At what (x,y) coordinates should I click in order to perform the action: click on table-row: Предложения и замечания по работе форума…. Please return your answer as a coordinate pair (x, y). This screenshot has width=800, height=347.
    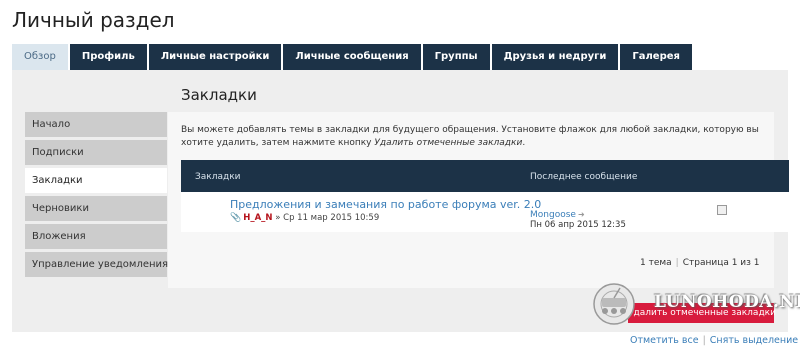
    Looking at the image, I should click on (485, 212).